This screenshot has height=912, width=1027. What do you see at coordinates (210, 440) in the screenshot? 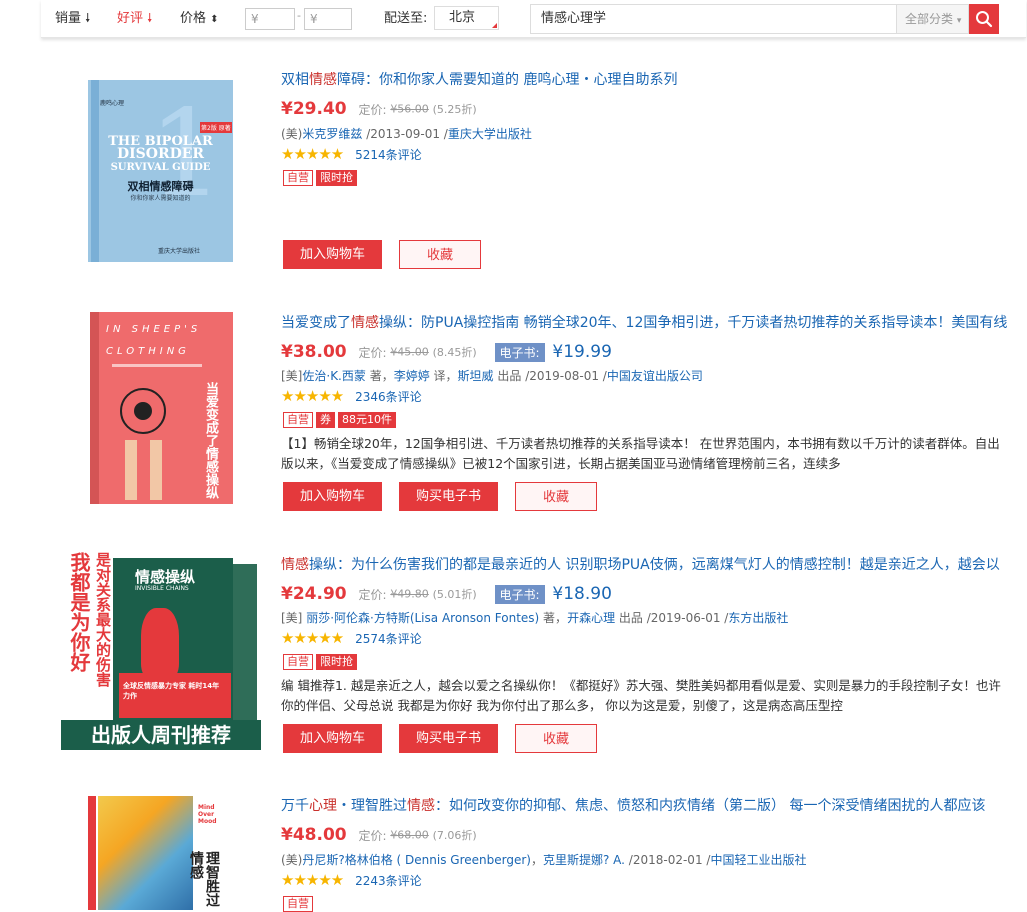
I see `cover-chinese-title: 当爱变成了情感操纵` at bounding box center [210, 440].